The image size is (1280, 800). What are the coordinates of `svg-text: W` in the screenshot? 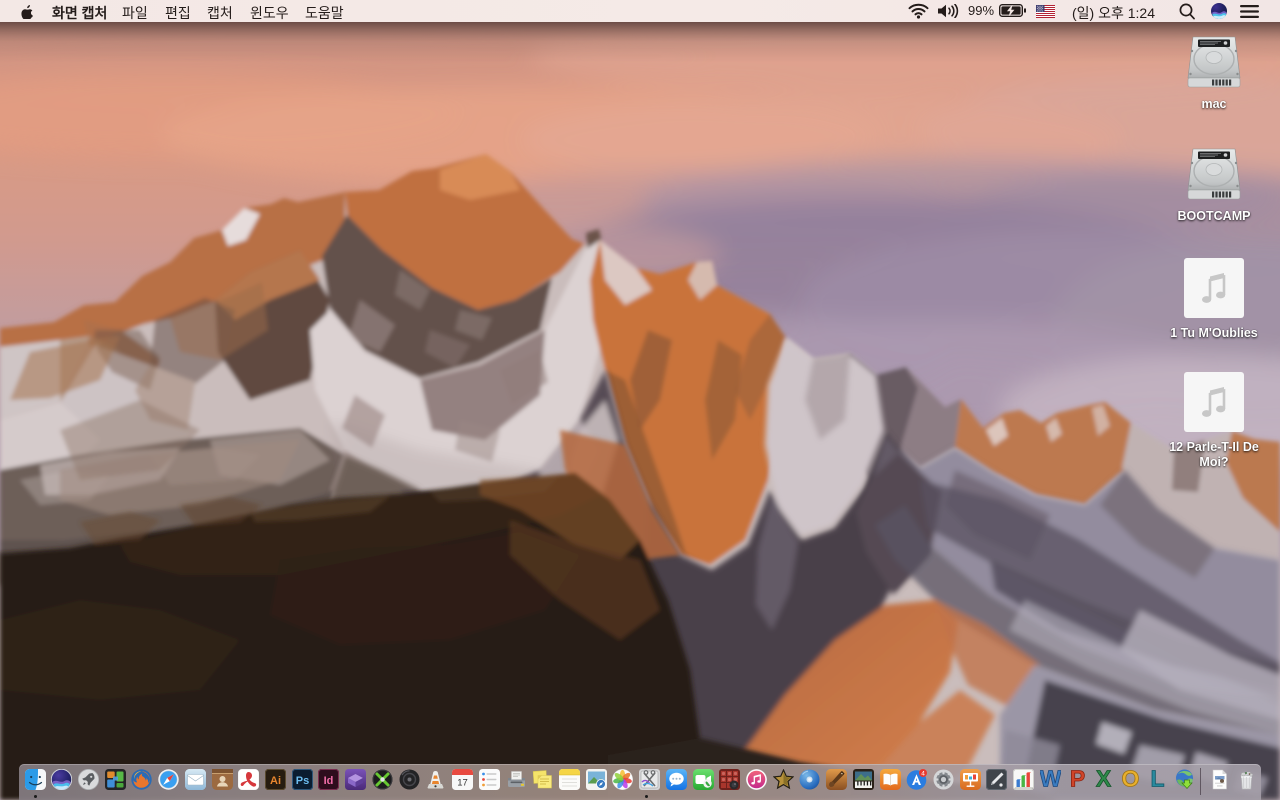 It's located at (1050, 779).